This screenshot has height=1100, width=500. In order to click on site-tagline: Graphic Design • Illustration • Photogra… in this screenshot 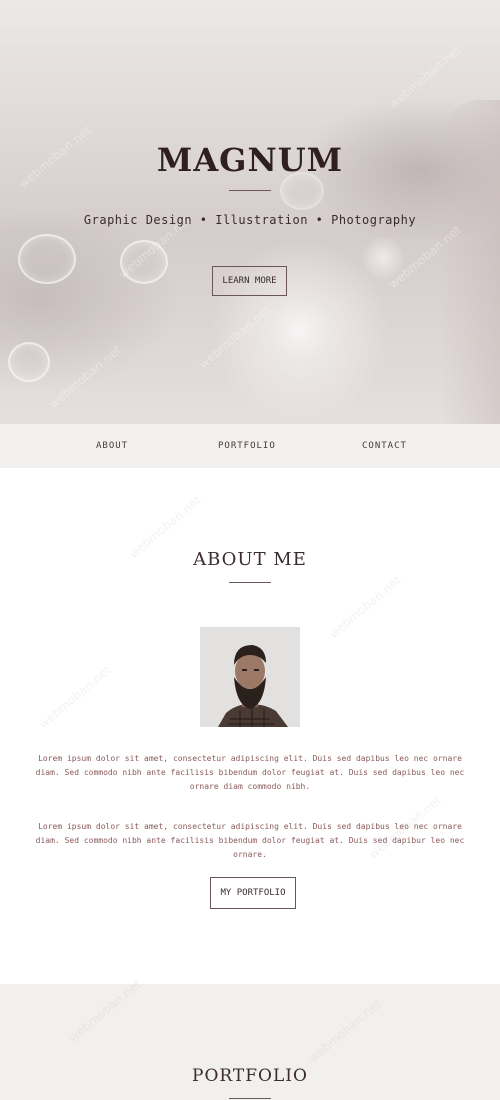, I will do `click(250, 220)`.